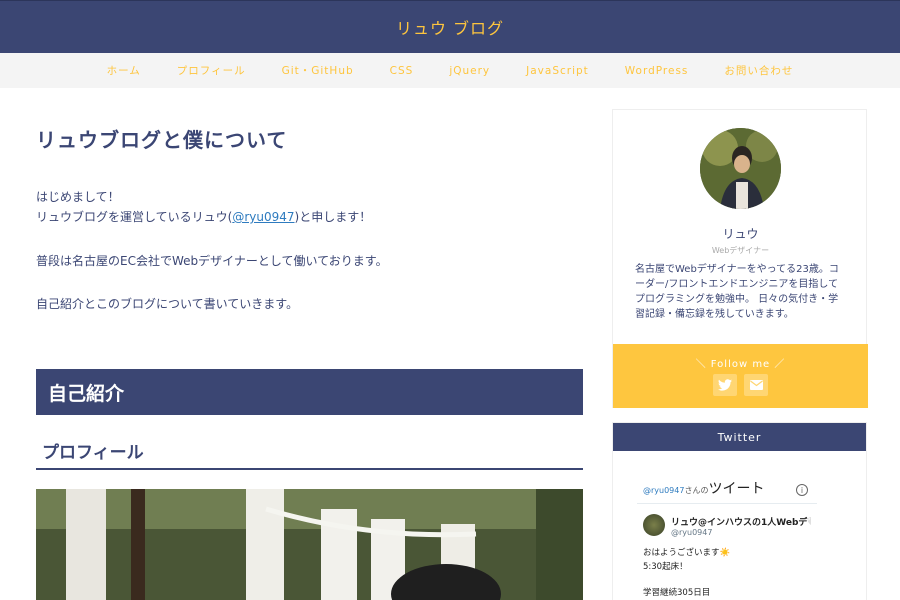 The width and height of the screenshot is (900, 600). Describe the element at coordinates (263, 217) in the screenshot. I see `twitter-handle-link: @ryu0947` at that location.